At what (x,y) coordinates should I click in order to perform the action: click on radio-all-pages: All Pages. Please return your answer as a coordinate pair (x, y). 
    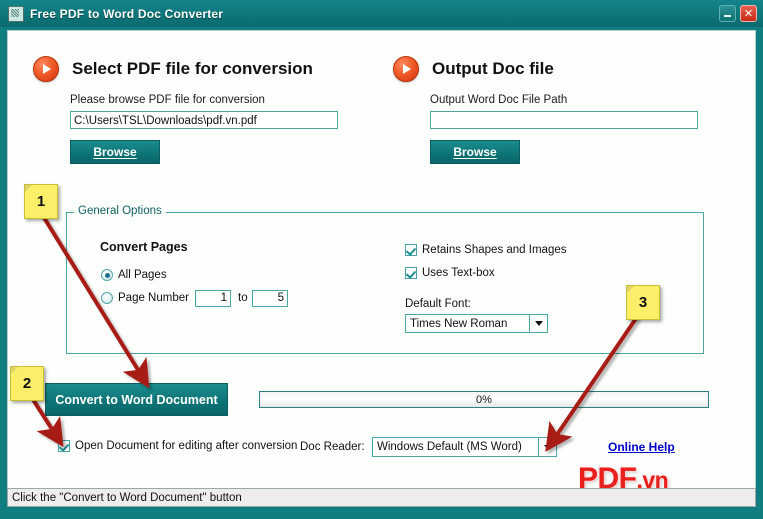
    Looking at the image, I should click on (134, 275).